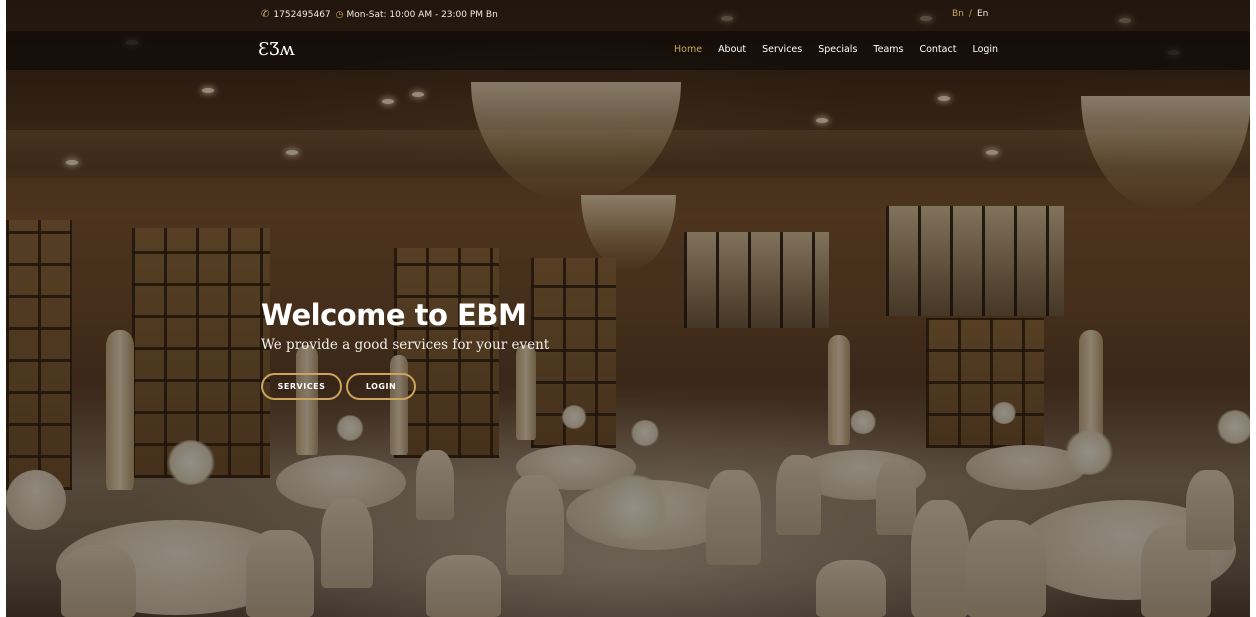 Image resolution: width=1256 pixels, height=617 pixels. What do you see at coordinates (888, 49) in the screenshot?
I see `nav-item-teams: Teams` at bounding box center [888, 49].